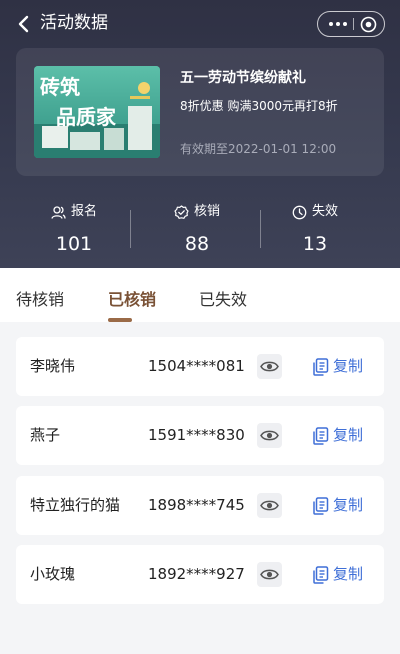  I want to click on page-title: 活动数据, so click(74, 23).